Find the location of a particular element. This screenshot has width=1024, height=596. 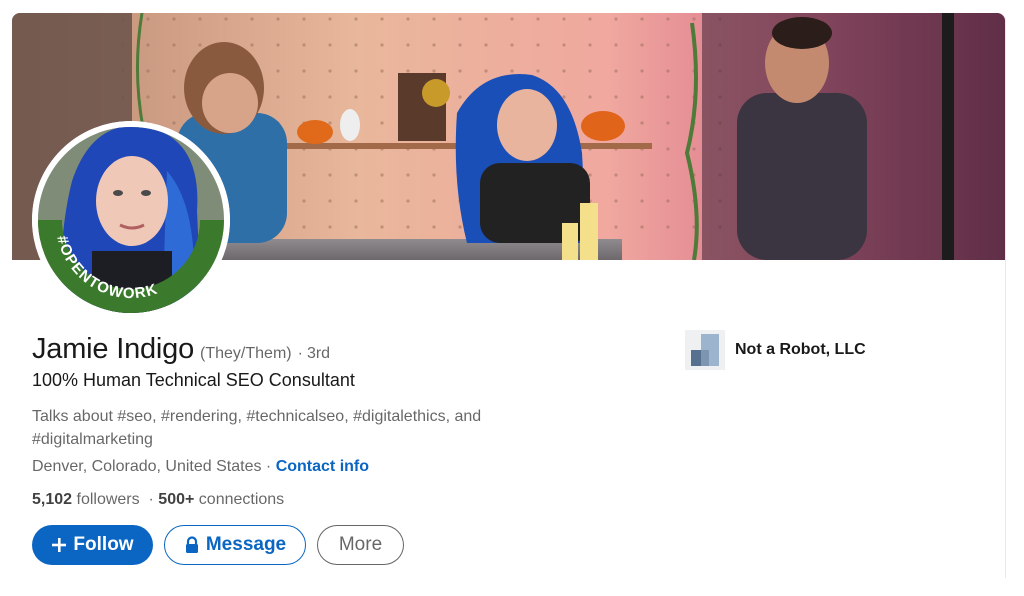

lock-icon is located at coordinates (192, 545).